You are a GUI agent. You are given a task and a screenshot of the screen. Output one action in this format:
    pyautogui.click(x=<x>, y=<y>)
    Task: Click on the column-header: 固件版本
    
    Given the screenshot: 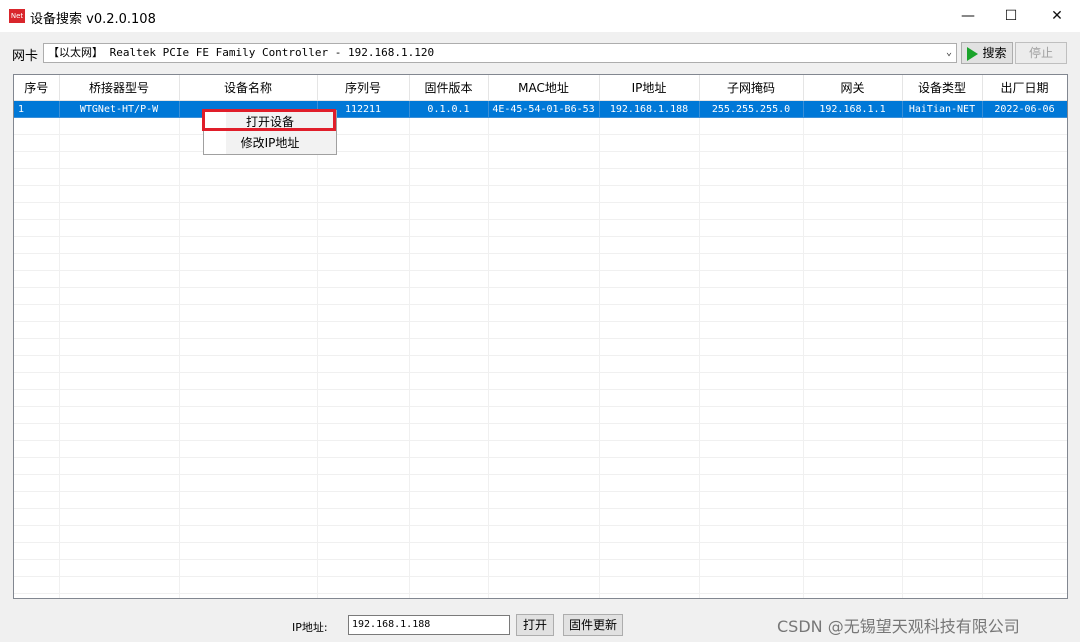 What is the action you would take?
    pyautogui.click(x=449, y=88)
    